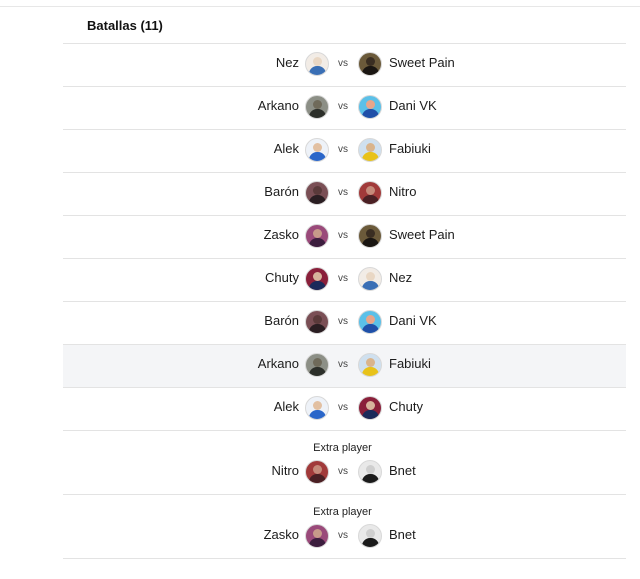 The width and height of the screenshot is (640, 579). I want to click on battle-row: Arkano vs Dani VK, so click(344, 108).